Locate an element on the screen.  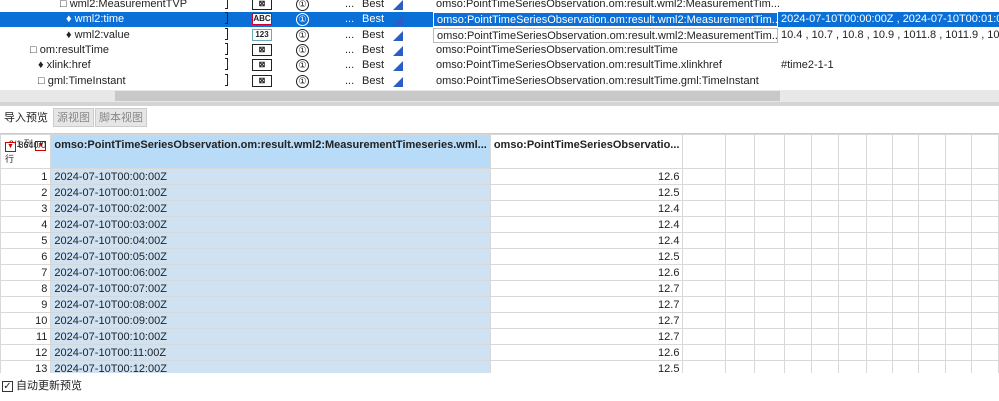
match-mode: Best is located at coordinates (373, 81).